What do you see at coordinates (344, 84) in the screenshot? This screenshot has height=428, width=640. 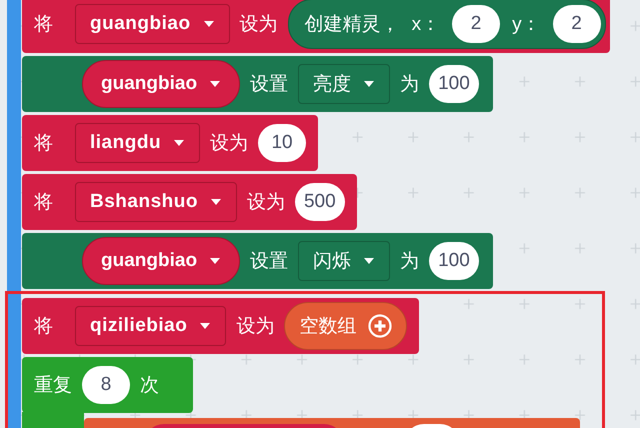 I see `property-dropdown: 亮度` at bounding box center [344, 84].